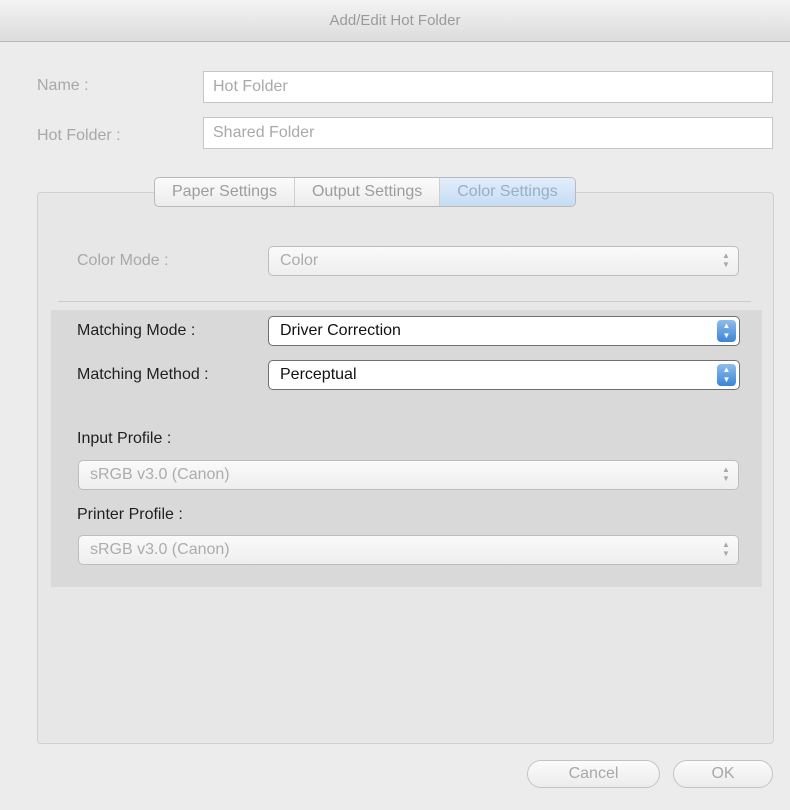 The image size is (790, 810). Describe the element at coordinates (504, 375) in the screenshot. I see `matching-method-popup: Perceptual ▲ ▼` at that location.